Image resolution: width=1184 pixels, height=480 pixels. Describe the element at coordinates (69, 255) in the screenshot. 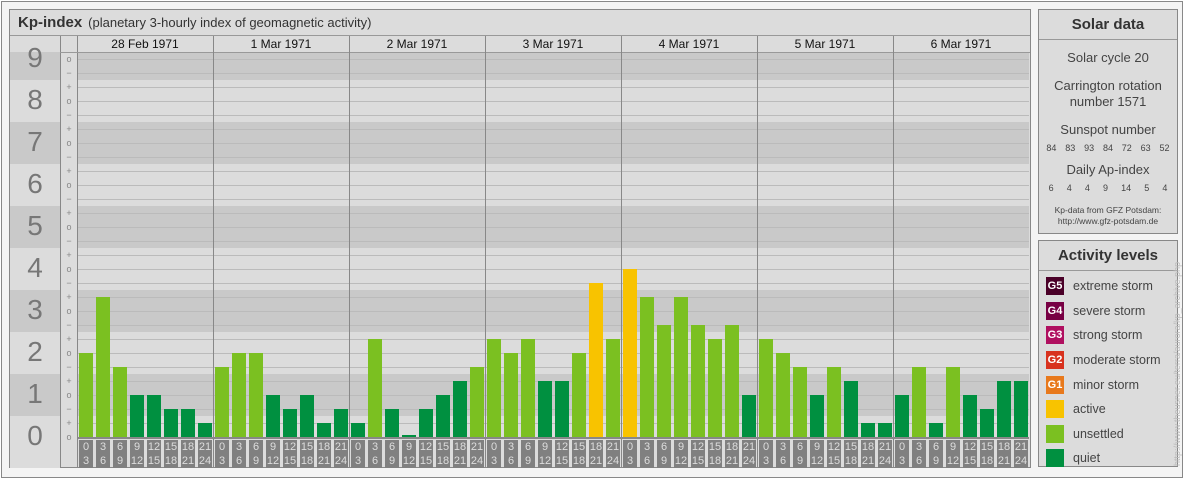

I see `minor-tick-mark: +` at that location.